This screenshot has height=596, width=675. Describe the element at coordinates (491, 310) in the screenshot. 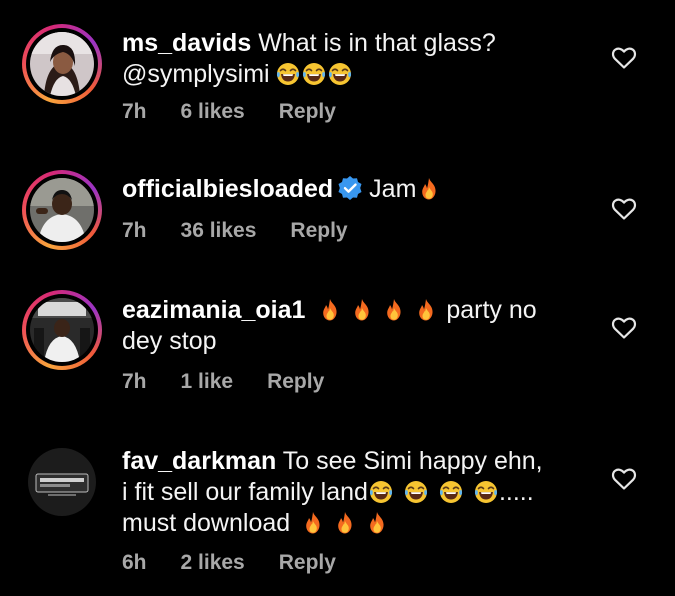

I see `comment-body: party no` at that location.